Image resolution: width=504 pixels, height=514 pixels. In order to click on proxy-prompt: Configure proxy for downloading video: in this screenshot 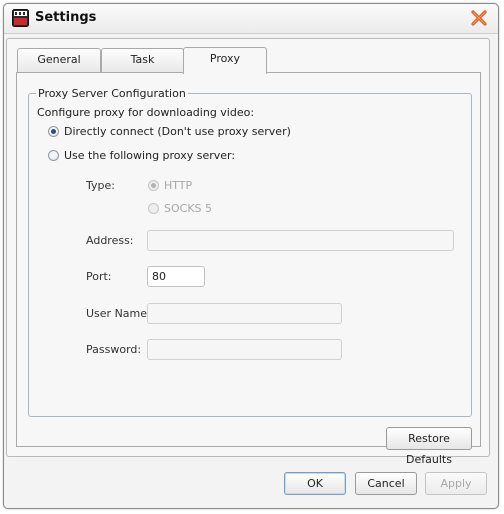, I will do `click(146, 112)`.